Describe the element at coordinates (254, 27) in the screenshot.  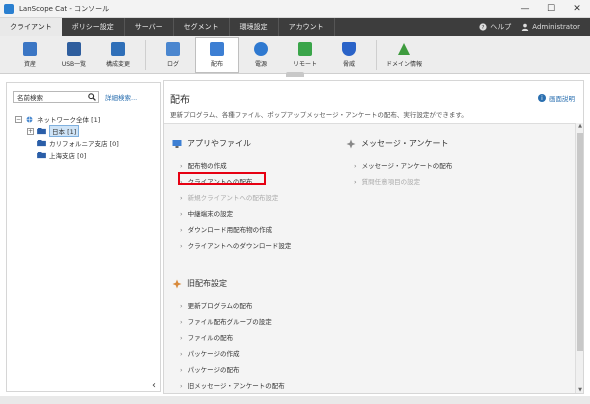
I see `tab-environment: 環境設定` at that location.